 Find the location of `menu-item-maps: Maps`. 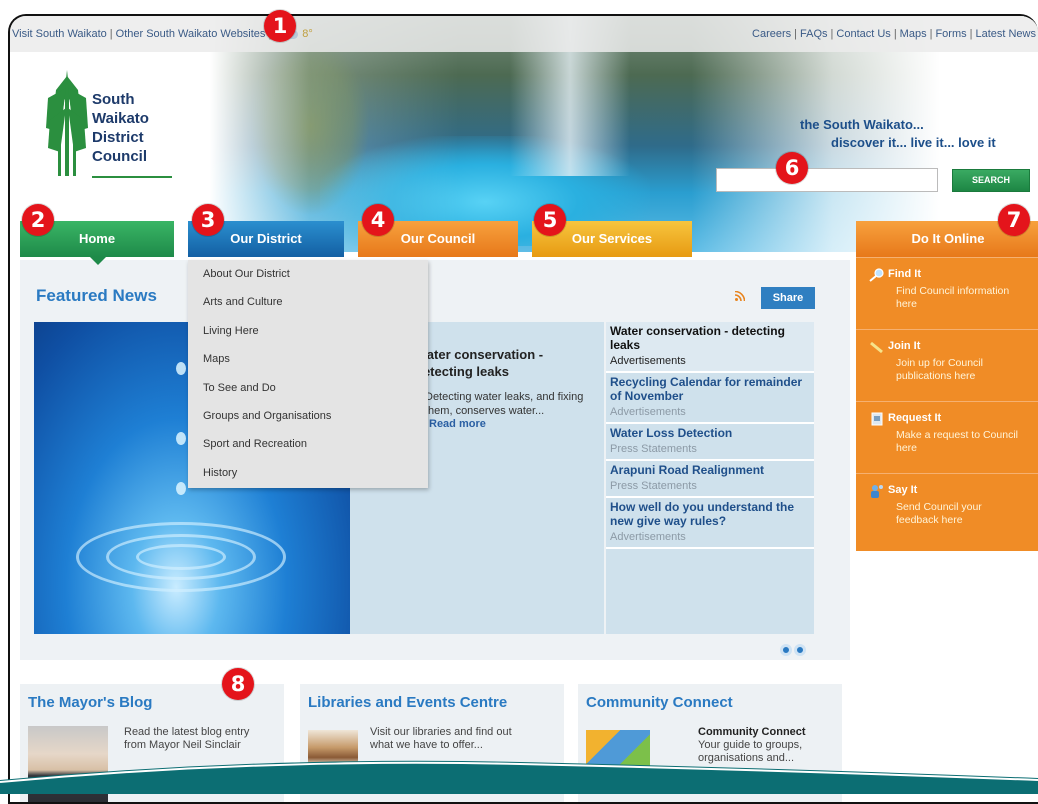

menu-item-maps: Maps is located at coordinates (308, 359).